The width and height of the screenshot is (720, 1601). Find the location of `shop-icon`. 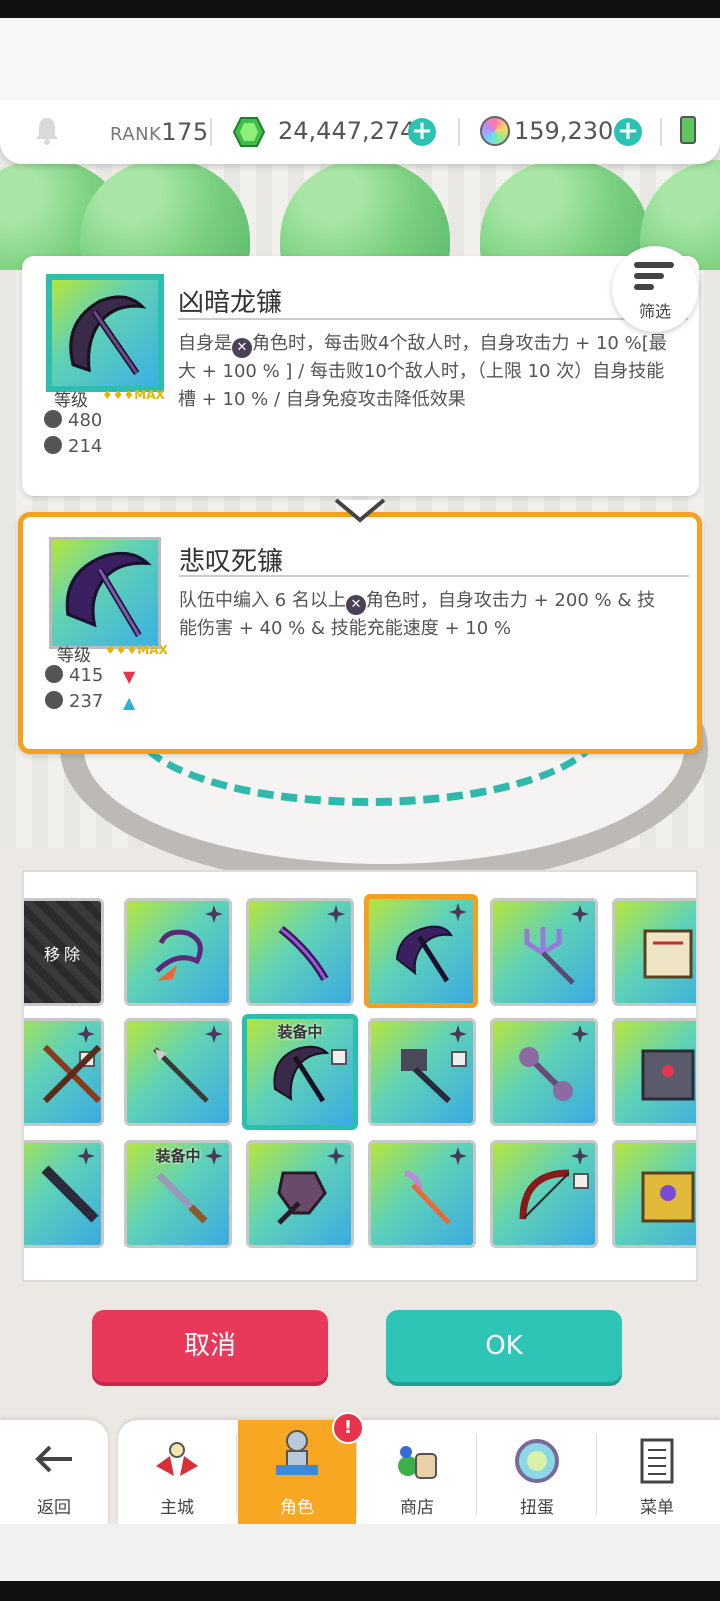

shop-icon is located at coordinates (417, 1462).